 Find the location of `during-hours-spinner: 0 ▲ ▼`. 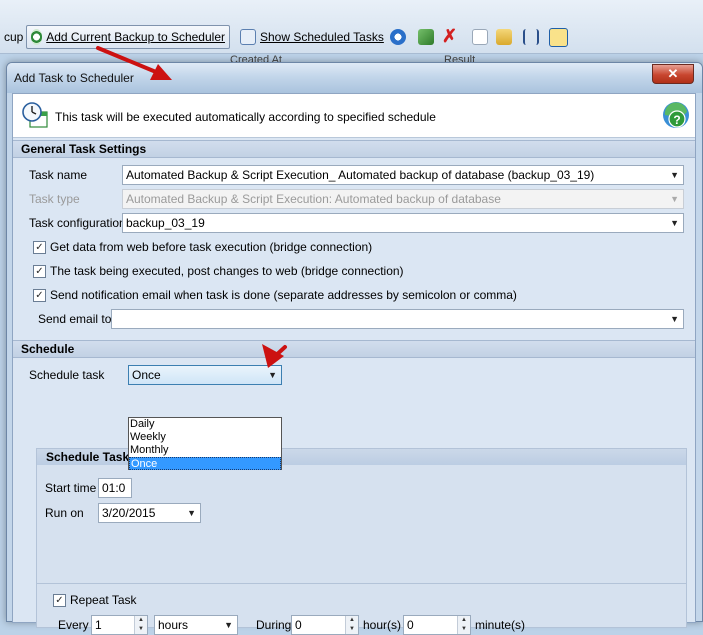

during-hours-spinner: 0 ▲ ▼ is located at coordinates (325, 625).